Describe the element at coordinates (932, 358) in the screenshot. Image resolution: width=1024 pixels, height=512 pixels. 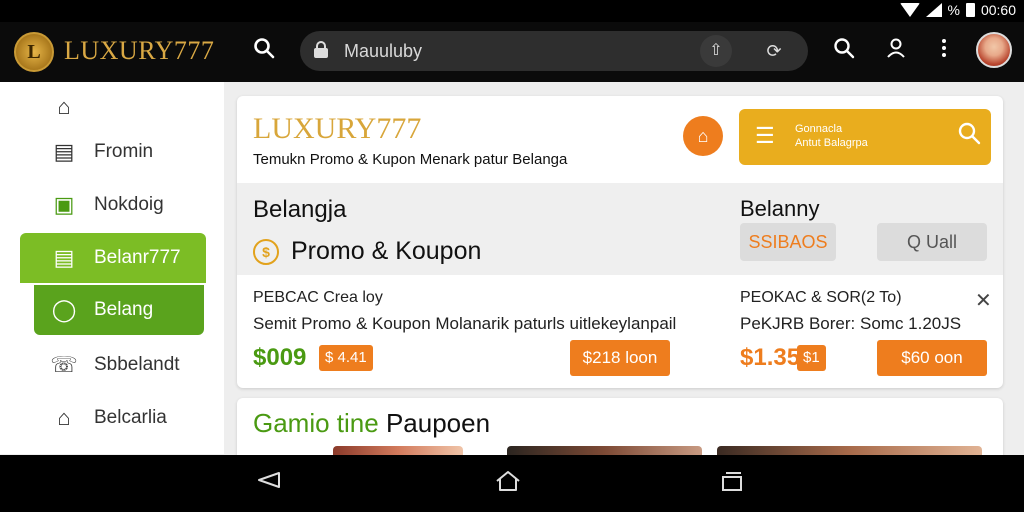
I see `claim-button: $60 oon` at that location.